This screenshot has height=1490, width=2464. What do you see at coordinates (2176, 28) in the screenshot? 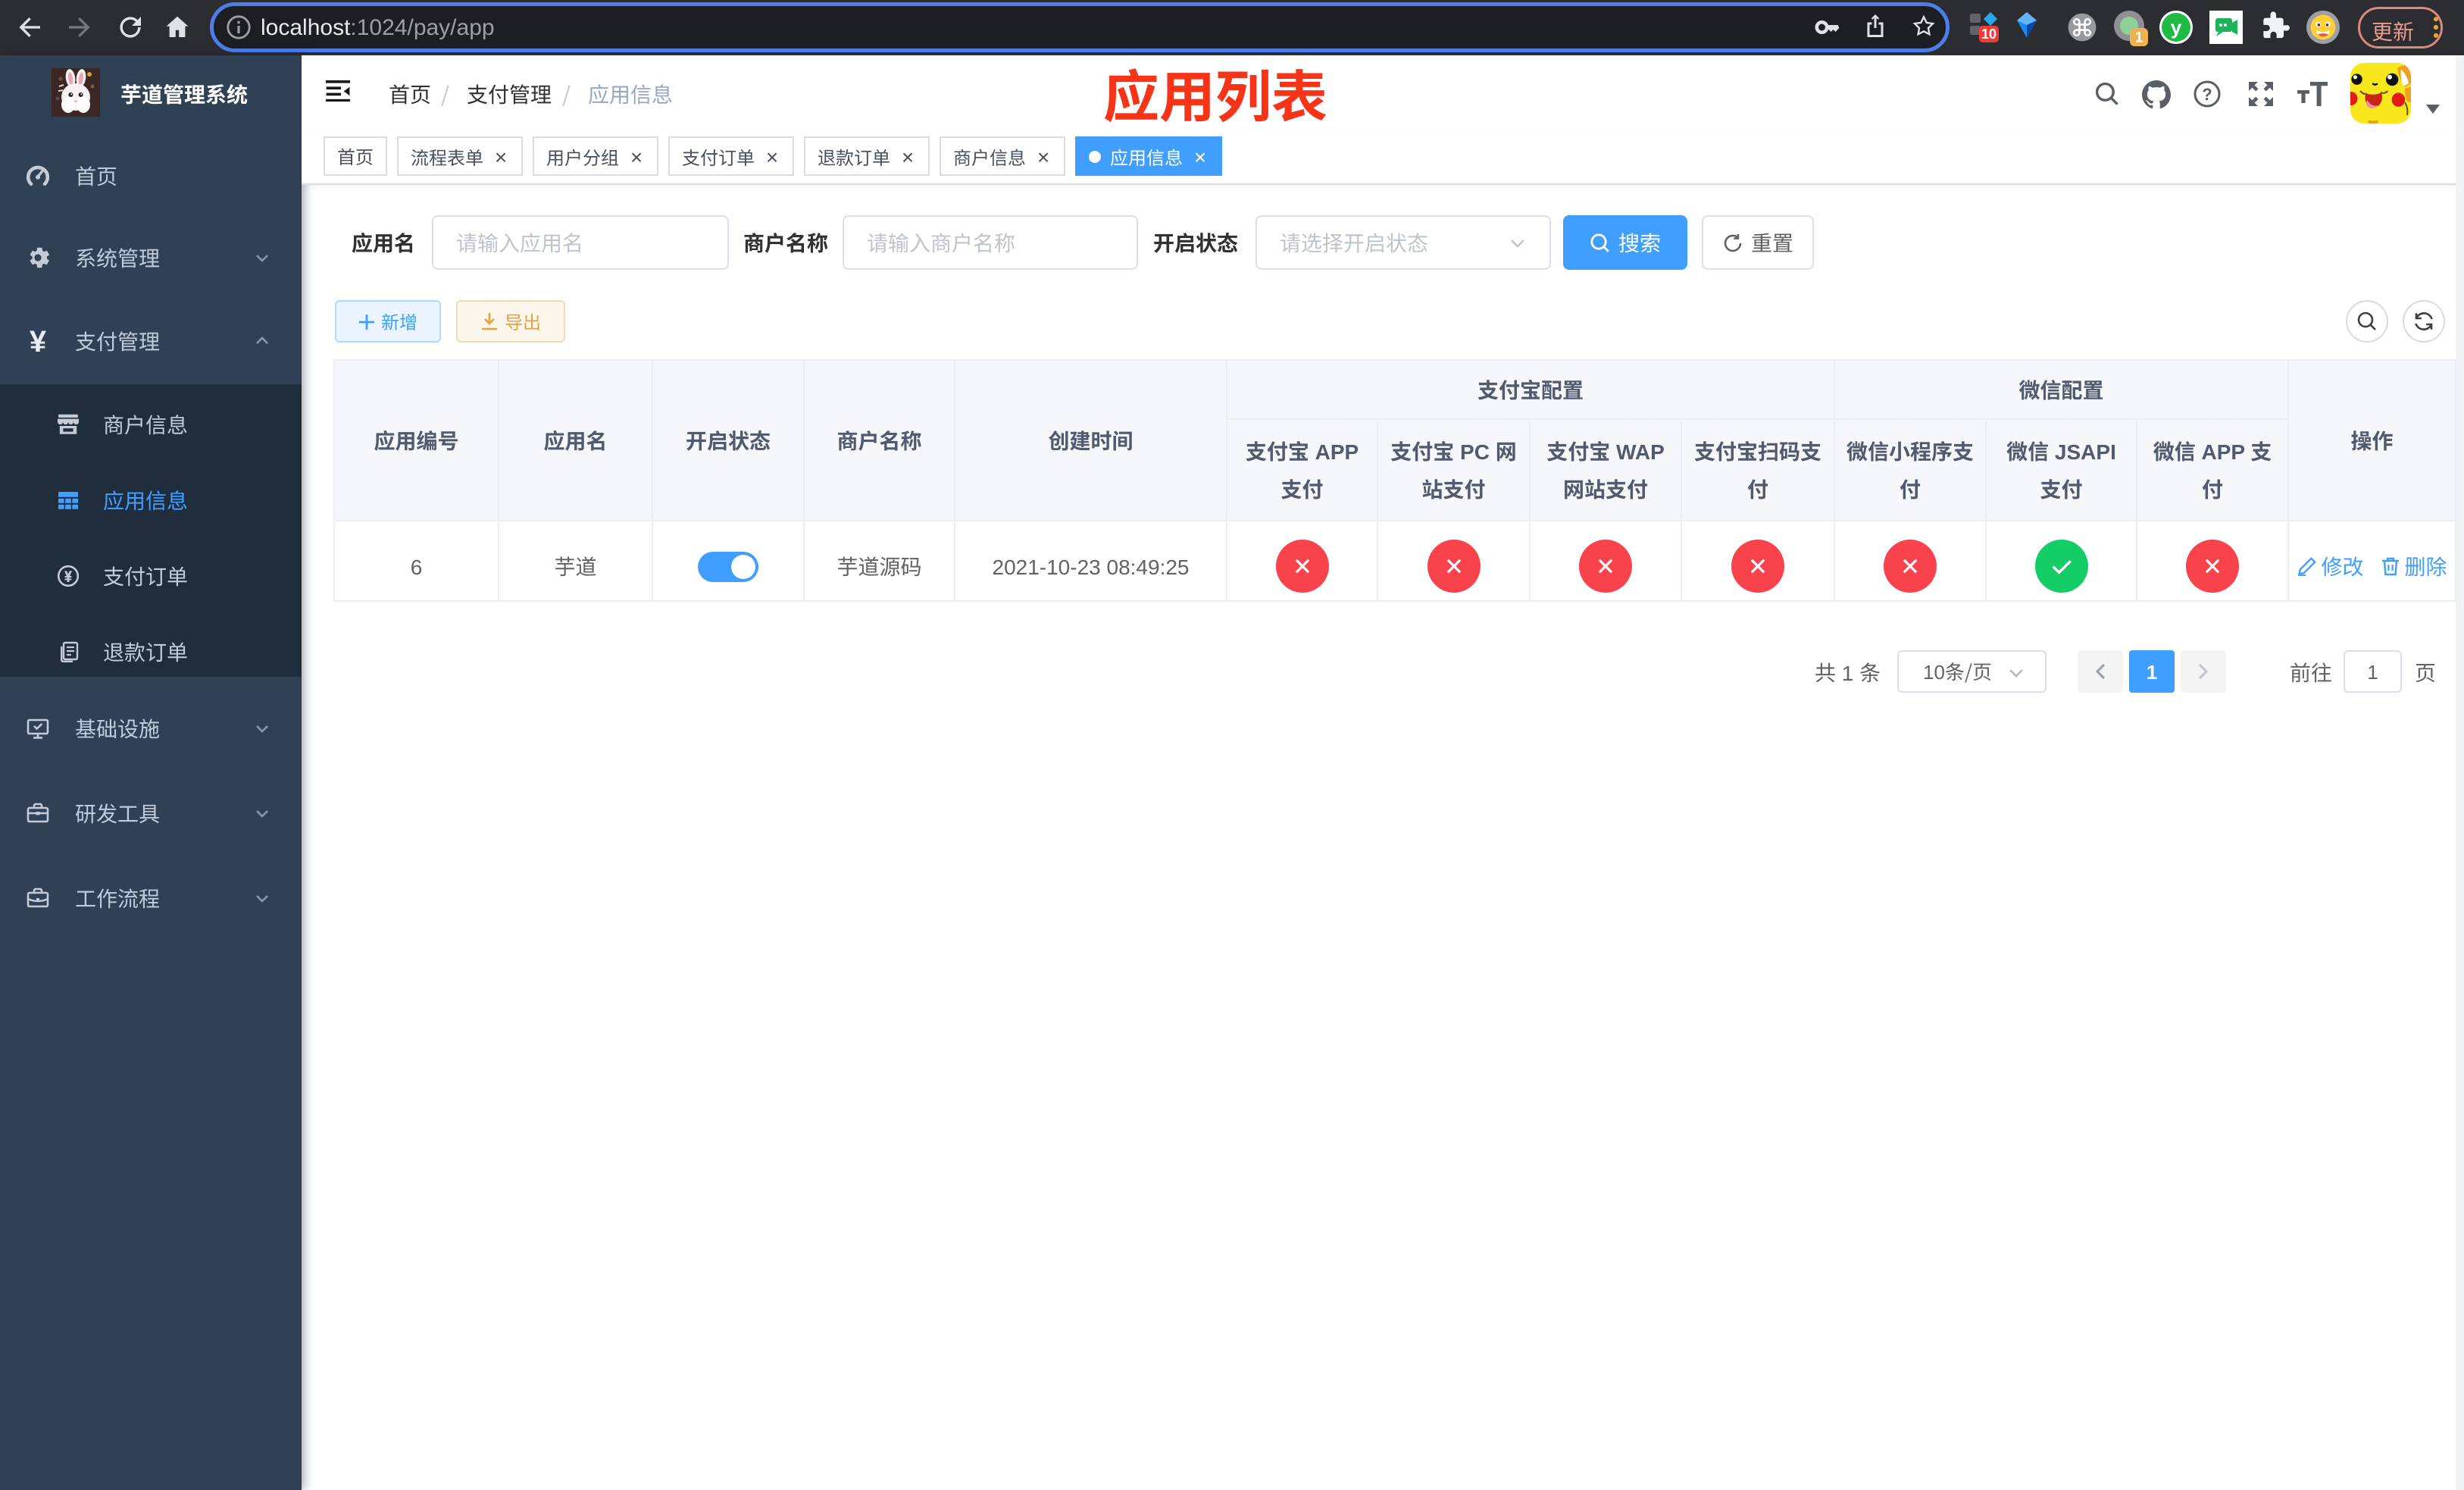
I see `svg-text: y` at bounding box center [2176, 28].